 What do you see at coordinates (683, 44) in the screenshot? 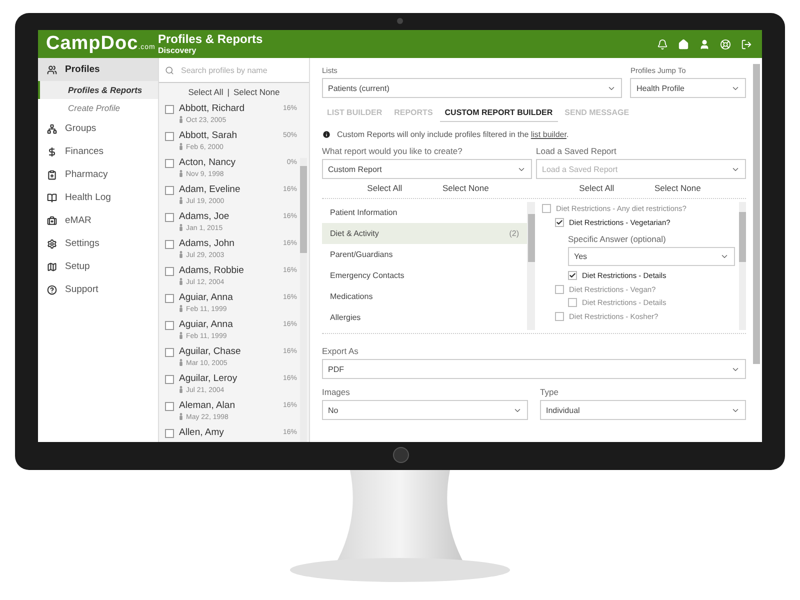
I see `home-icon` at bounding box center [683, 44].